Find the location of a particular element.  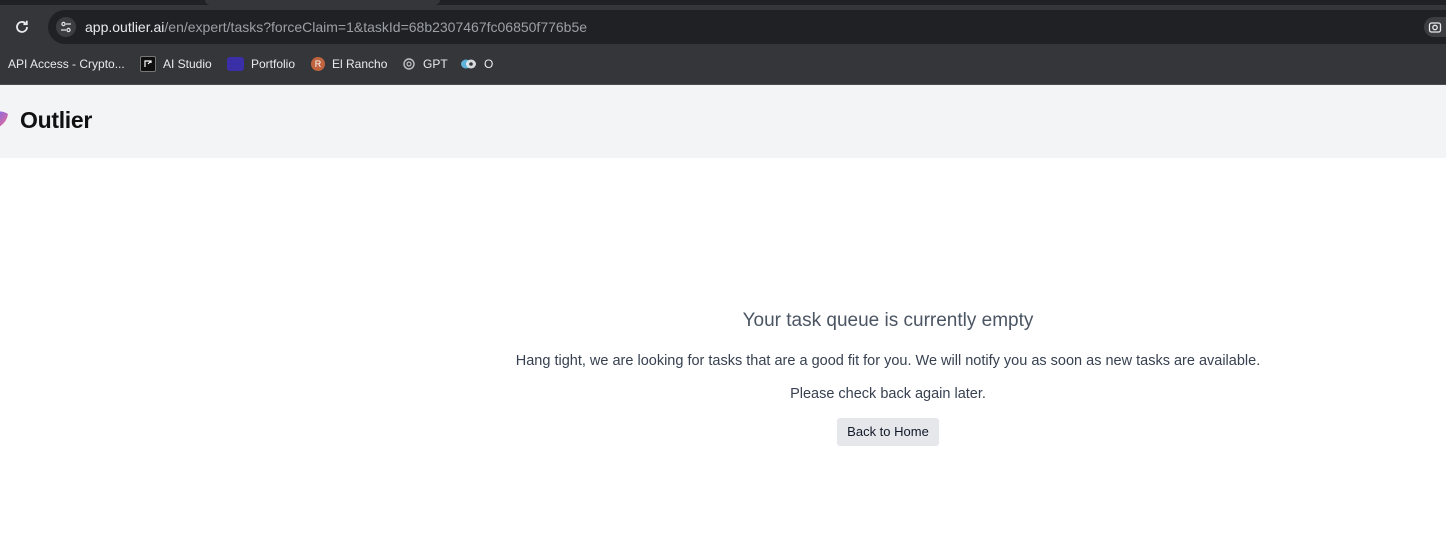

brand-name: Outlier is located at coordinates (56, 120).